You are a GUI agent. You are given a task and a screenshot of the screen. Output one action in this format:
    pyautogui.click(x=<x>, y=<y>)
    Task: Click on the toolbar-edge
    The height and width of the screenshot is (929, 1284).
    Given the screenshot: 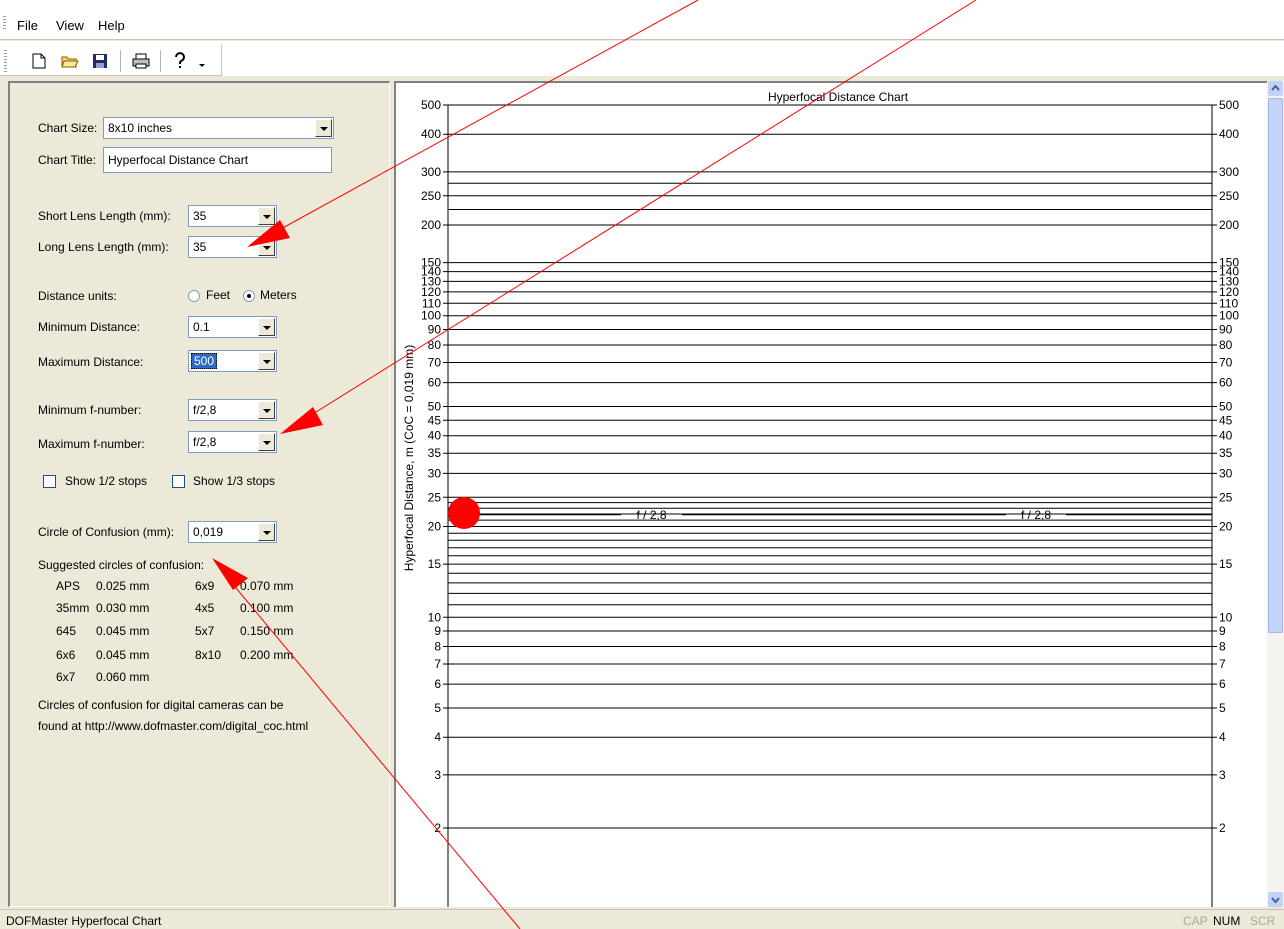 What is the action you would take?
    pyautogui.click(x=221, y=60)
    